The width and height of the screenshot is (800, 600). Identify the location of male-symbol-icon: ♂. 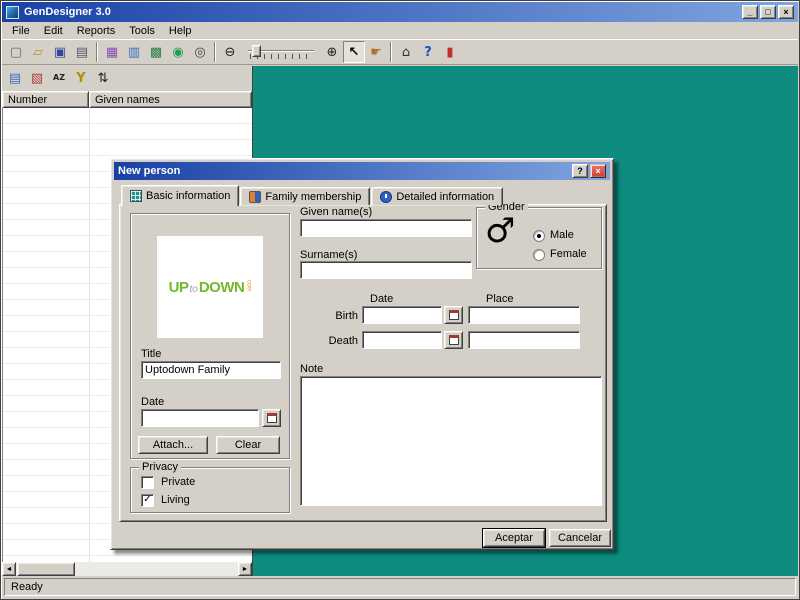
(500, 231).